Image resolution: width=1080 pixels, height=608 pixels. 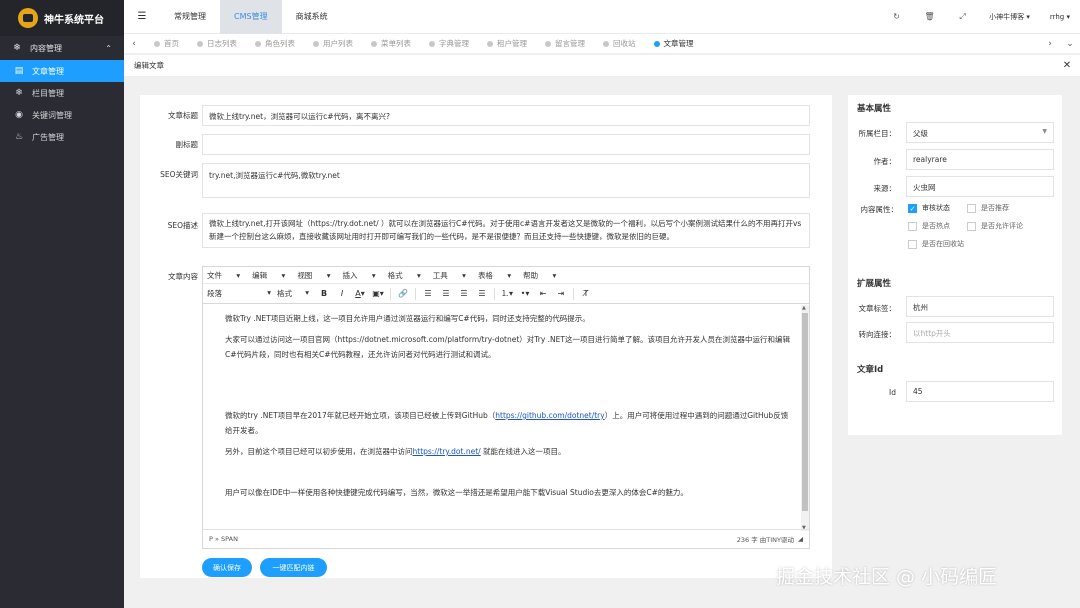 What do you see at coordinates (449, 275) in the screenshot?
I see `editor-menu-tools: 工具 ▾` at bounding box center [449, 275].